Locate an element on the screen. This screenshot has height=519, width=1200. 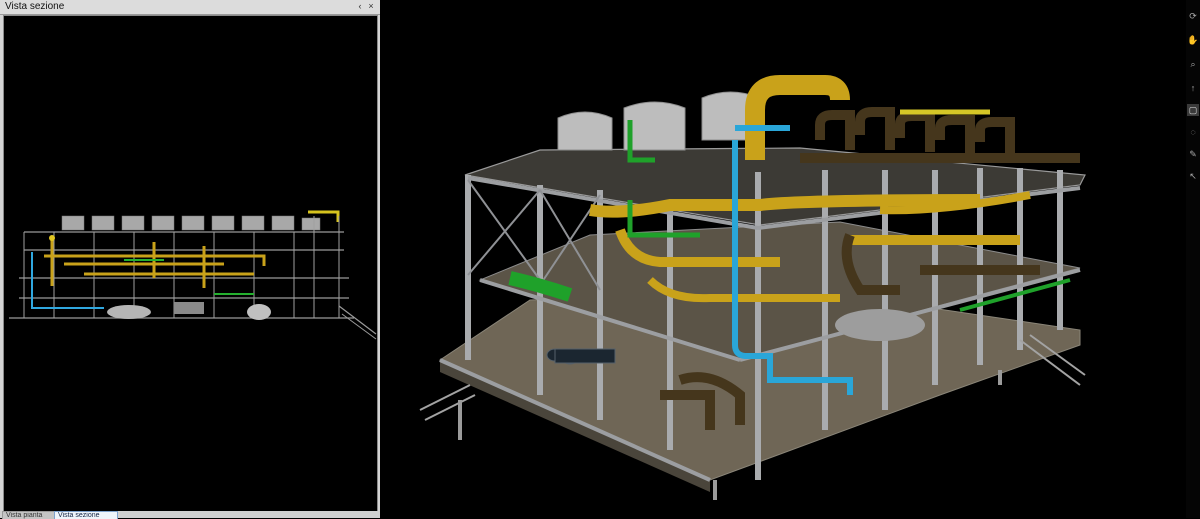
arrow-up-icon: ↑ is located at coordinates (1193, 88).